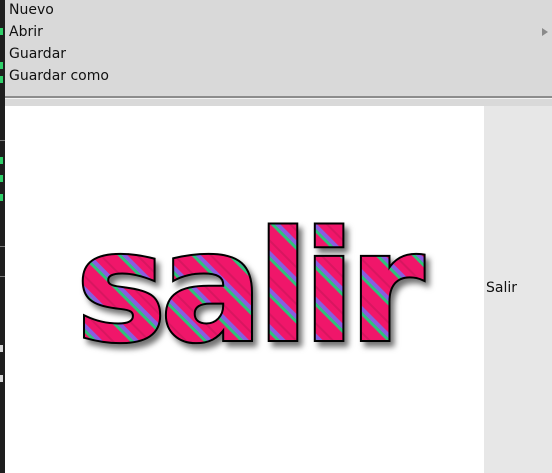 This screenshot has width=552, height=473. Describe the element at coordinates (278, 11) in the screenshot. I see `menu-item-nuevo: Nuevo` at that location.